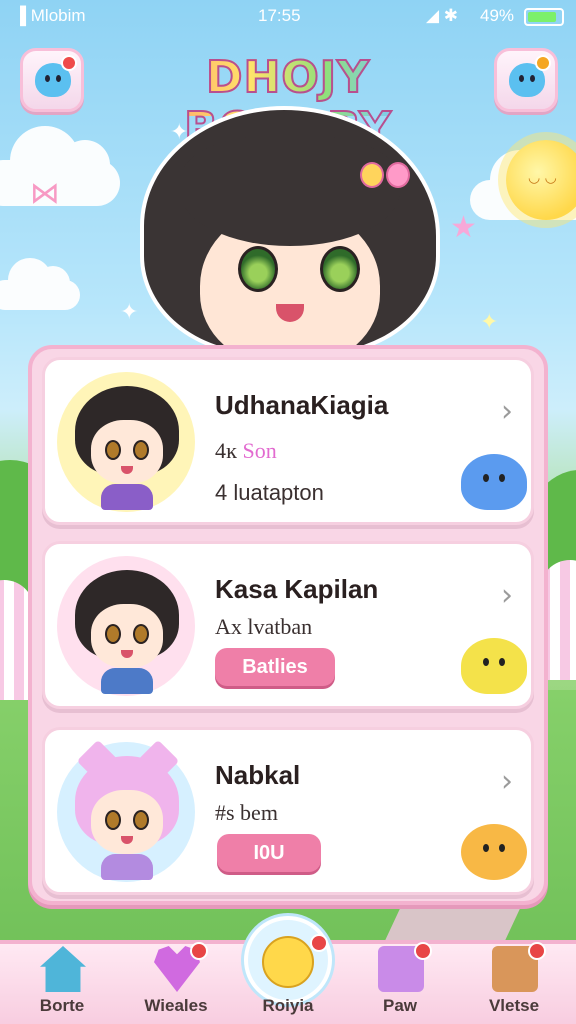  Describe the element at coordinates (269, 853) in the screenshot. I see `status-button: I0U` at that location.